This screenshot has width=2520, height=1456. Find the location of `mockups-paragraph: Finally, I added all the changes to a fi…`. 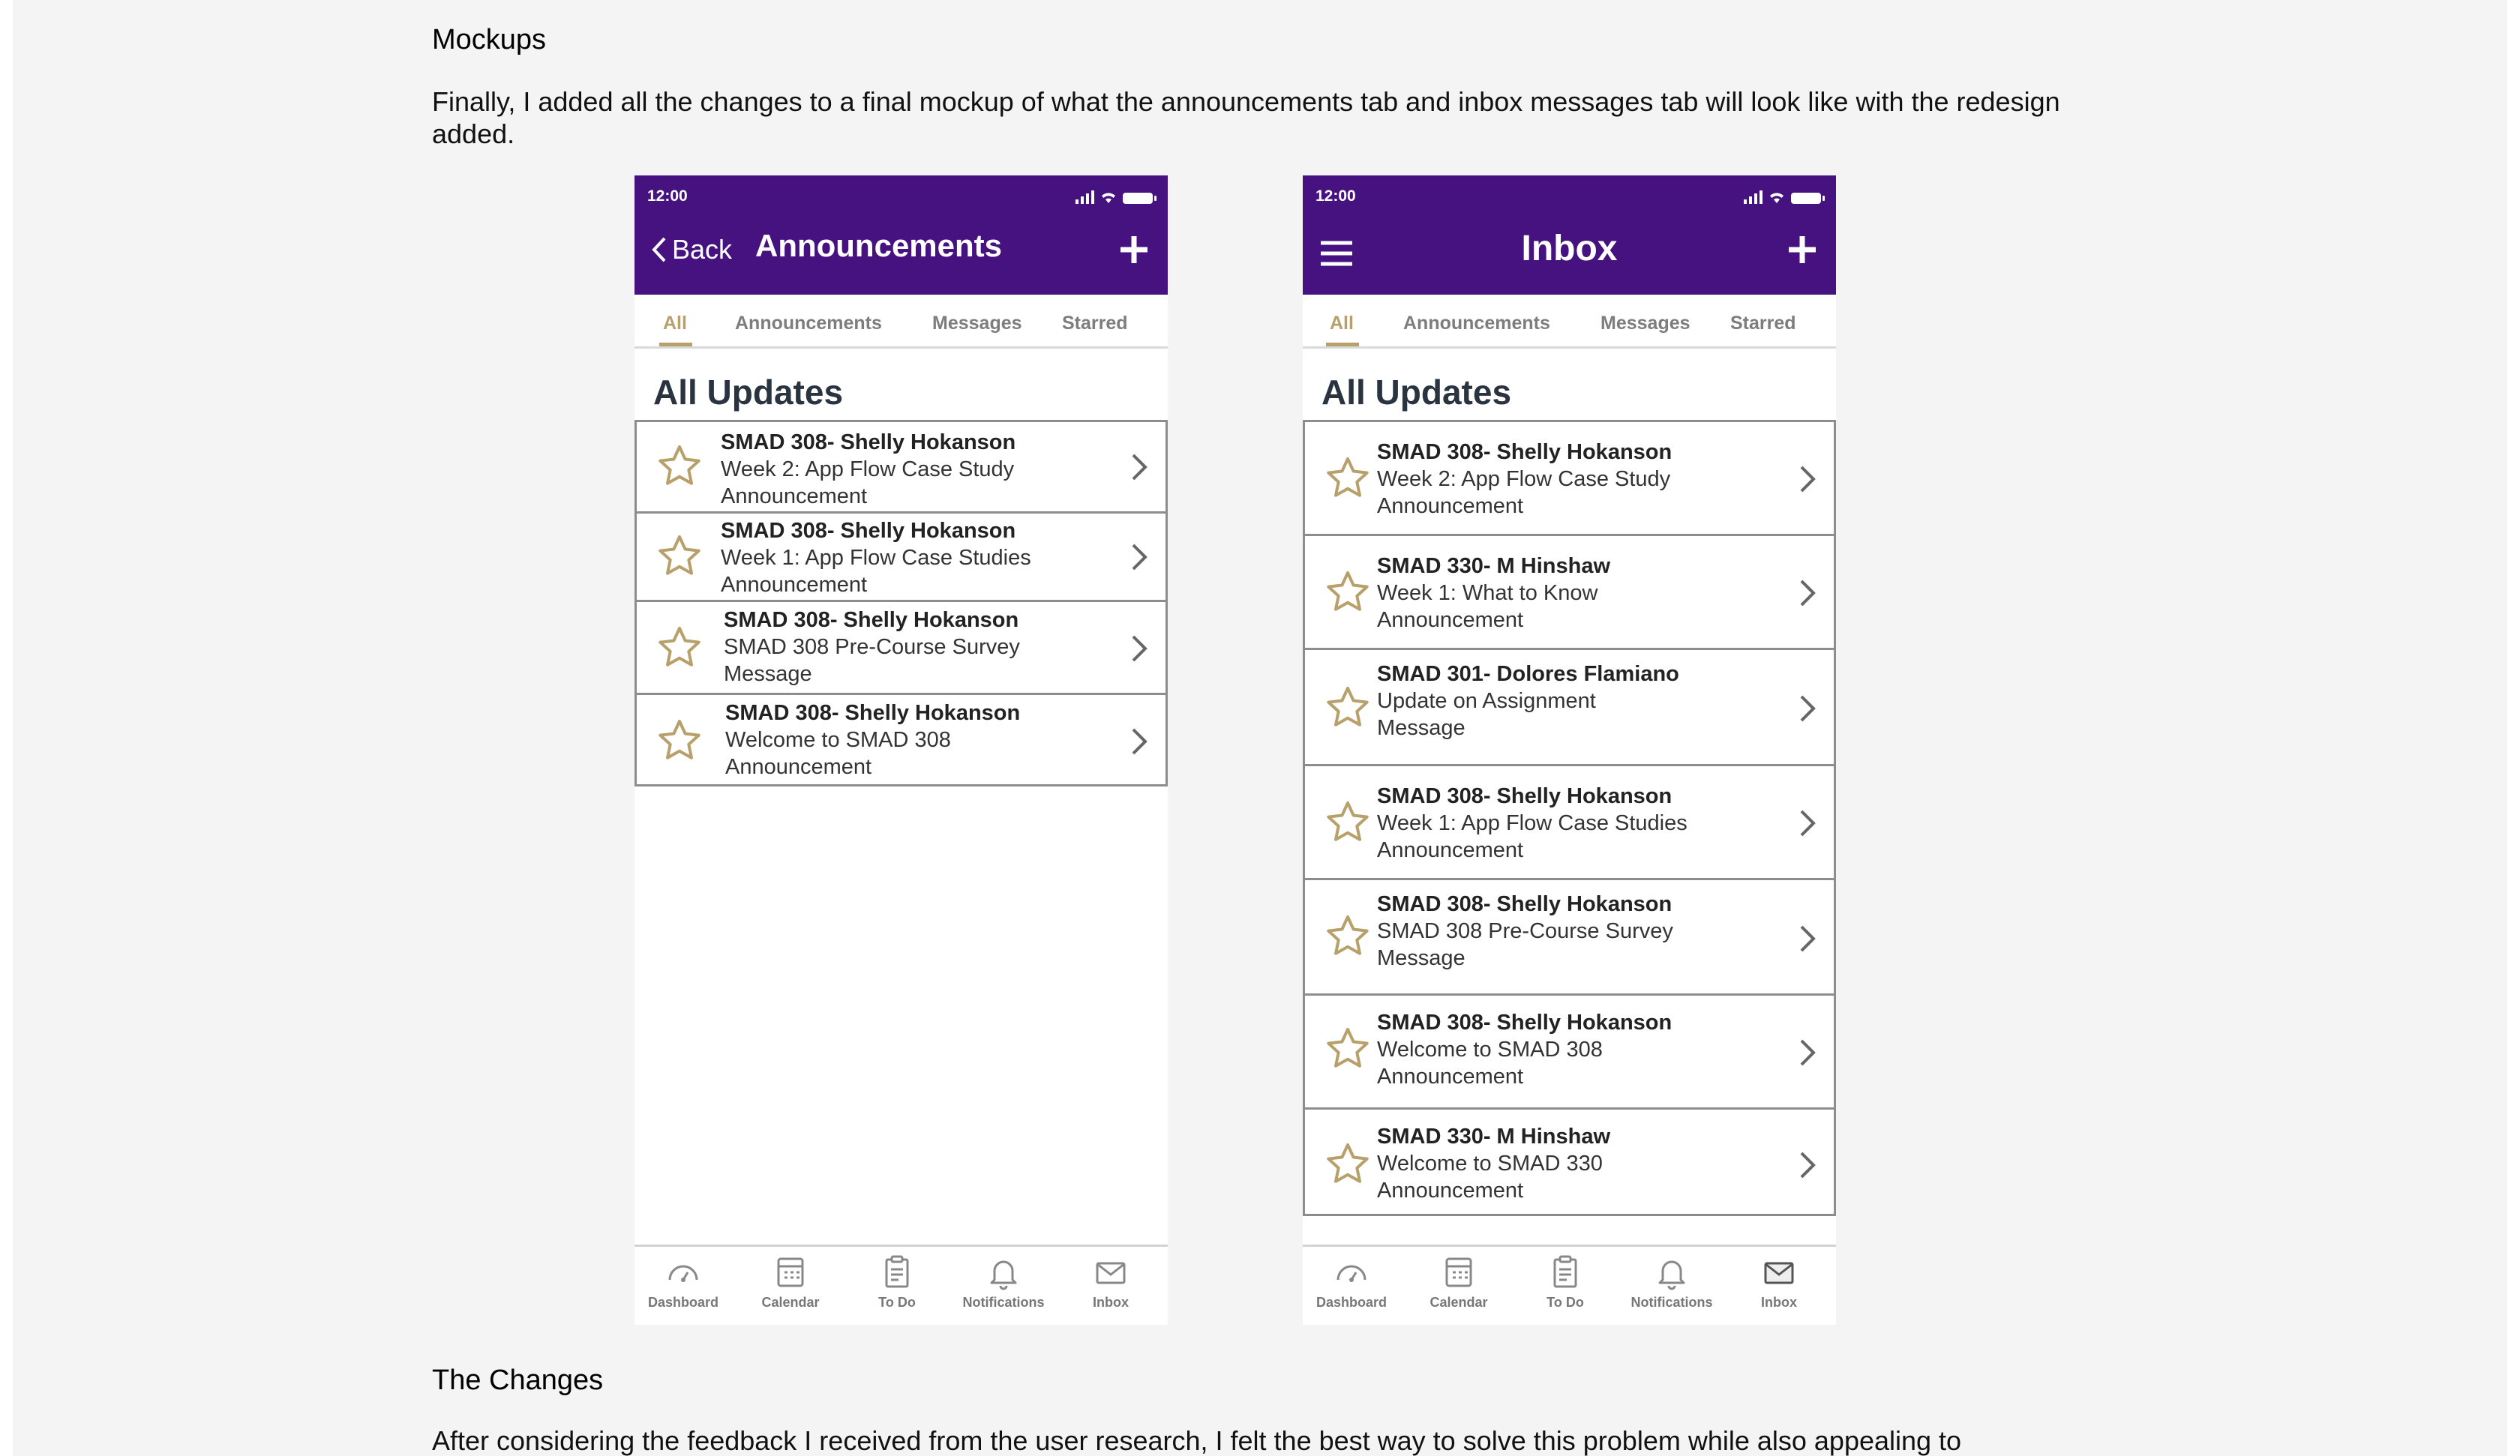

mockups-paragraph: Finally, I added all the changes to a fi… is located at coordinates (1246, 117).